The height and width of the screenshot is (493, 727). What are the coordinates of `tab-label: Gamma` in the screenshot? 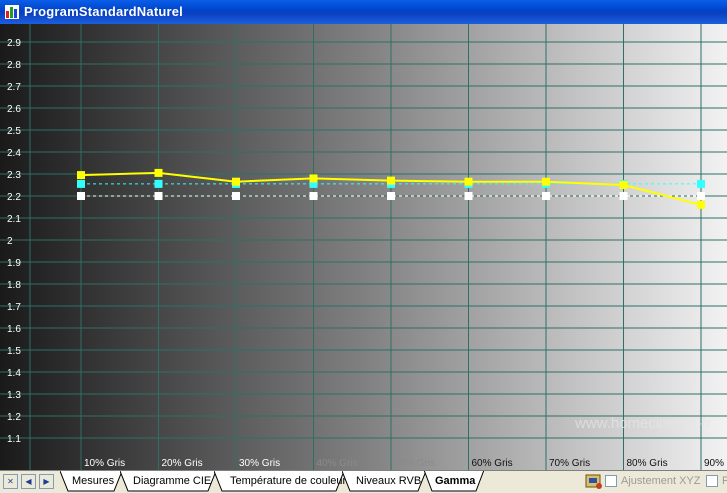 It's located at (455, 481).